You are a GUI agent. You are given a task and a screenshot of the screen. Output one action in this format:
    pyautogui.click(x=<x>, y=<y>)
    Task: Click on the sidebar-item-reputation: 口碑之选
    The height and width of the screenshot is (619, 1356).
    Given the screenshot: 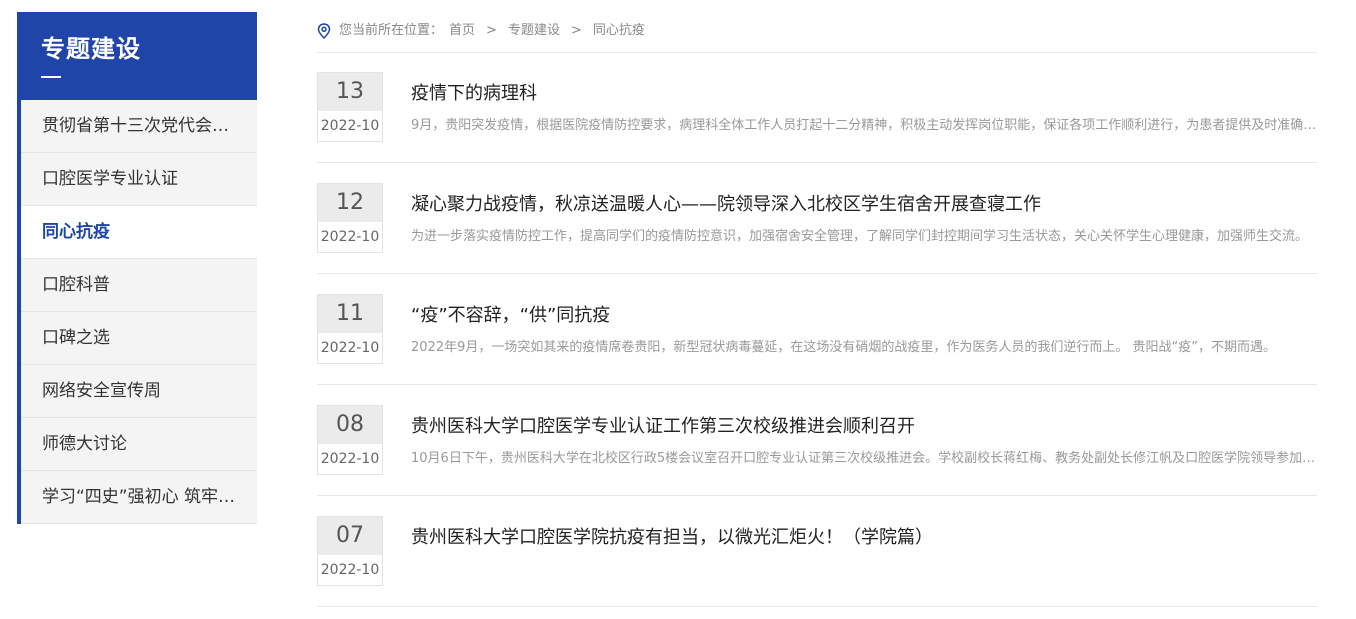 What is the action you would take?
    pyautogui.click(x=139, y=338)
    